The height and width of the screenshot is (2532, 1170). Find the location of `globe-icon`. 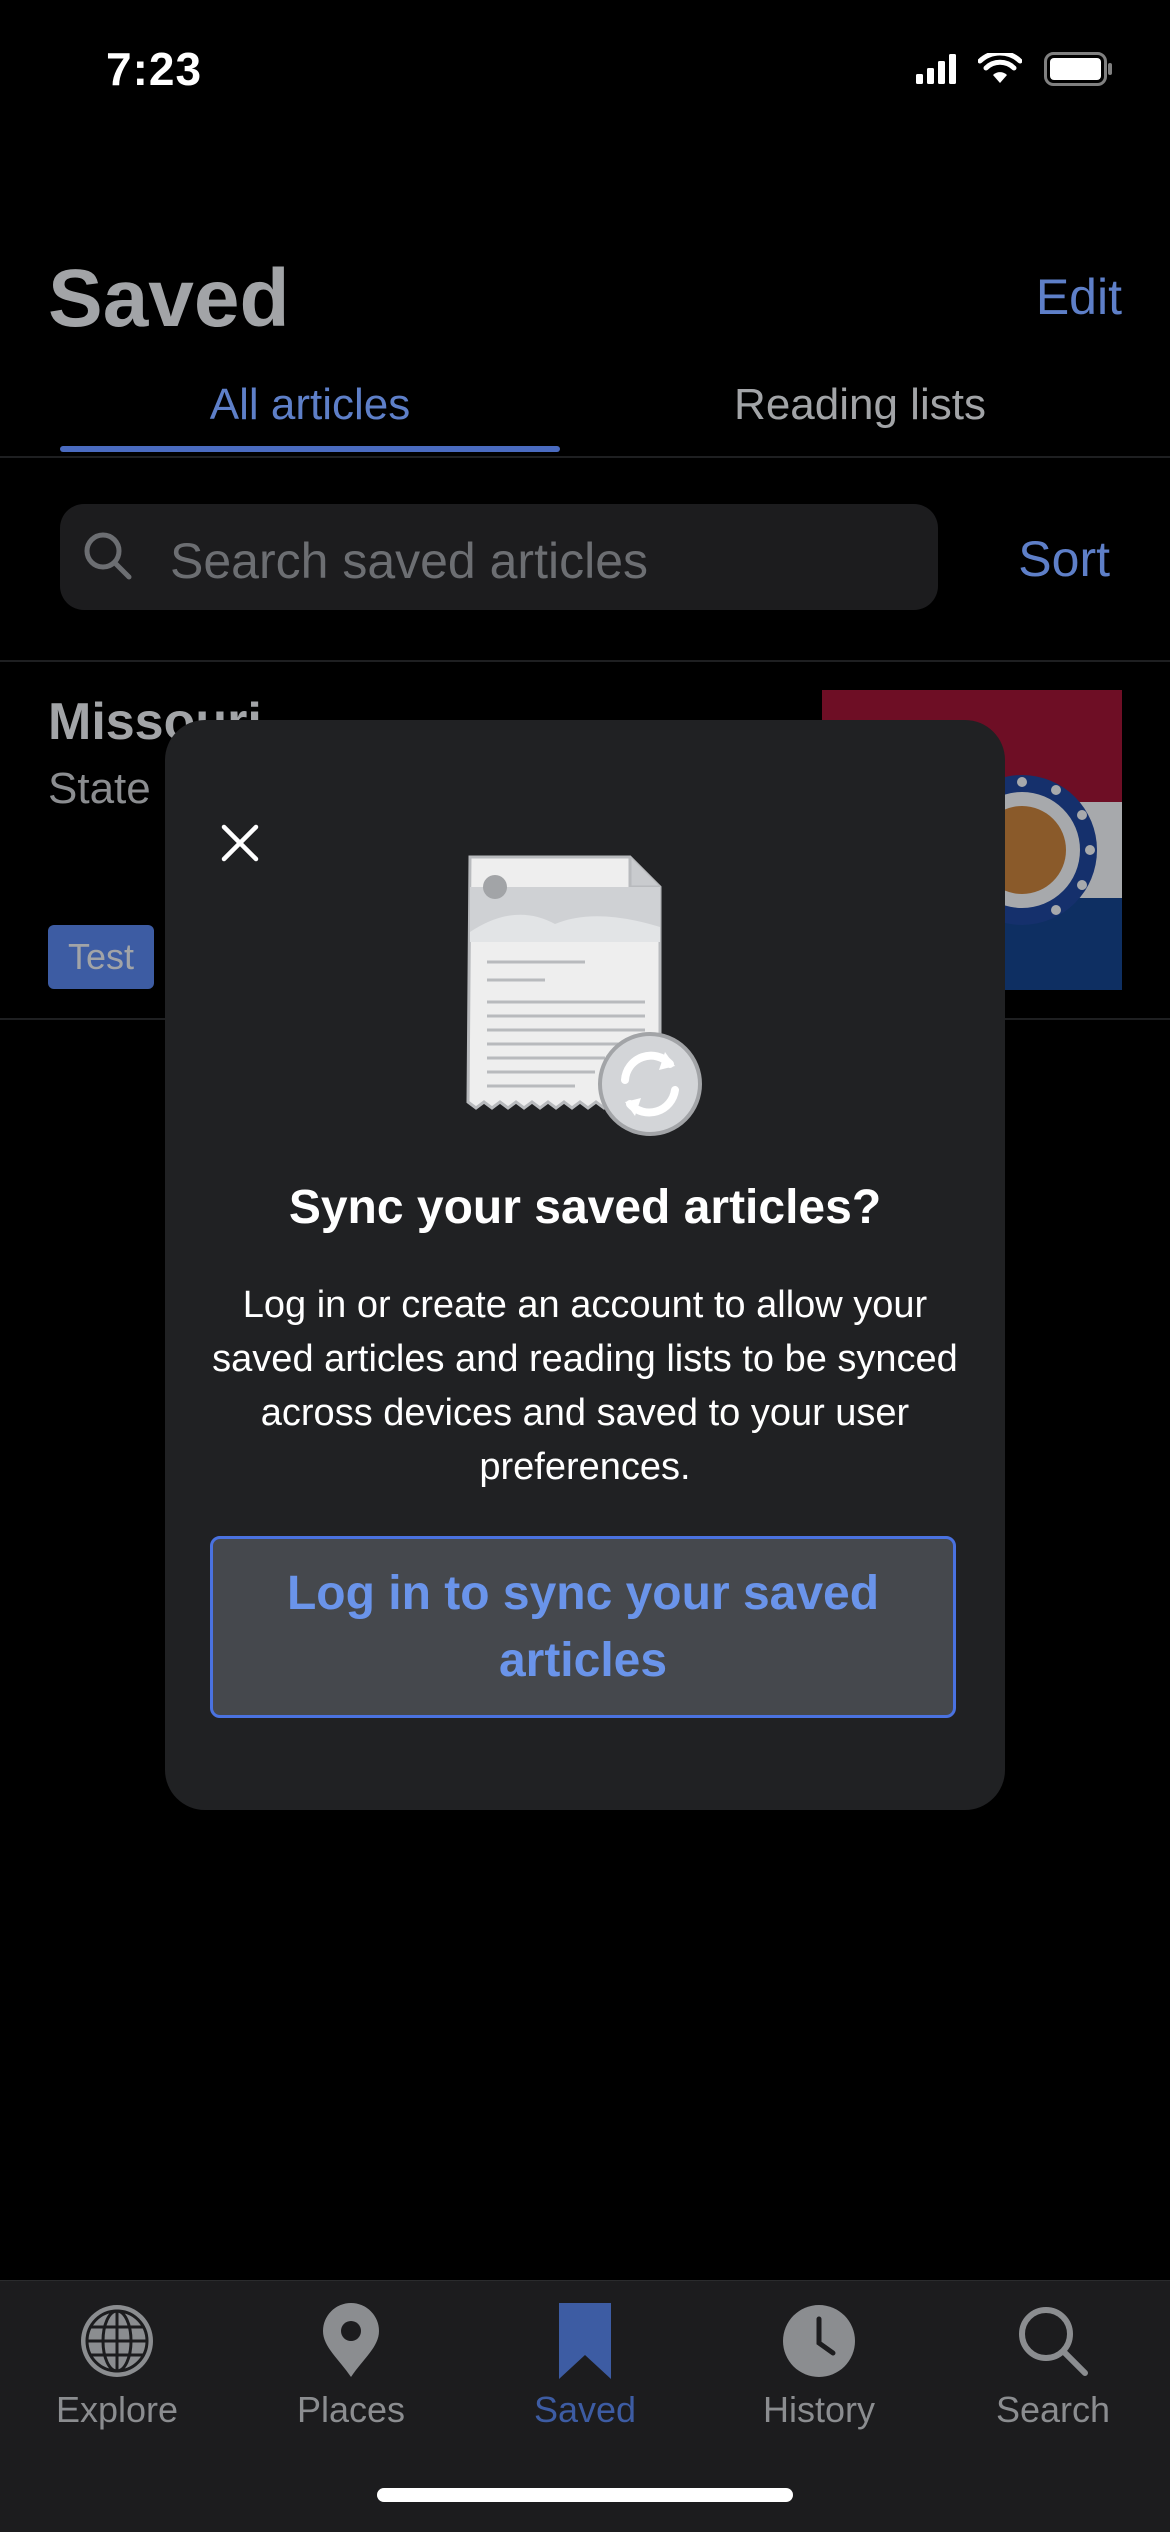

globe-icon is located at coordinates (117, 2341).